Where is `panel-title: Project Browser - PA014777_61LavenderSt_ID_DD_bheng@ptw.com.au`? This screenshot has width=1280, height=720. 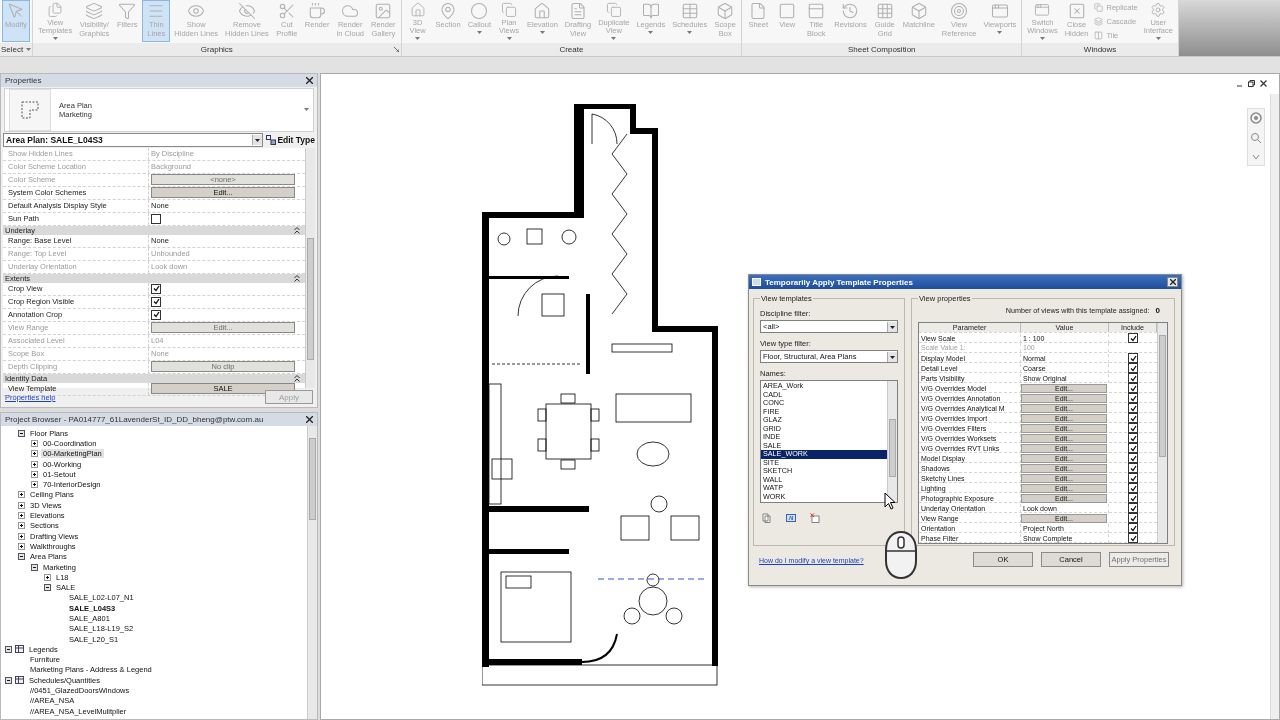
panel-title: Project Browser - PA014777_61LavenderSt_ID_DD_bheng@ptw.com.au is located at coordinates (134, 419).